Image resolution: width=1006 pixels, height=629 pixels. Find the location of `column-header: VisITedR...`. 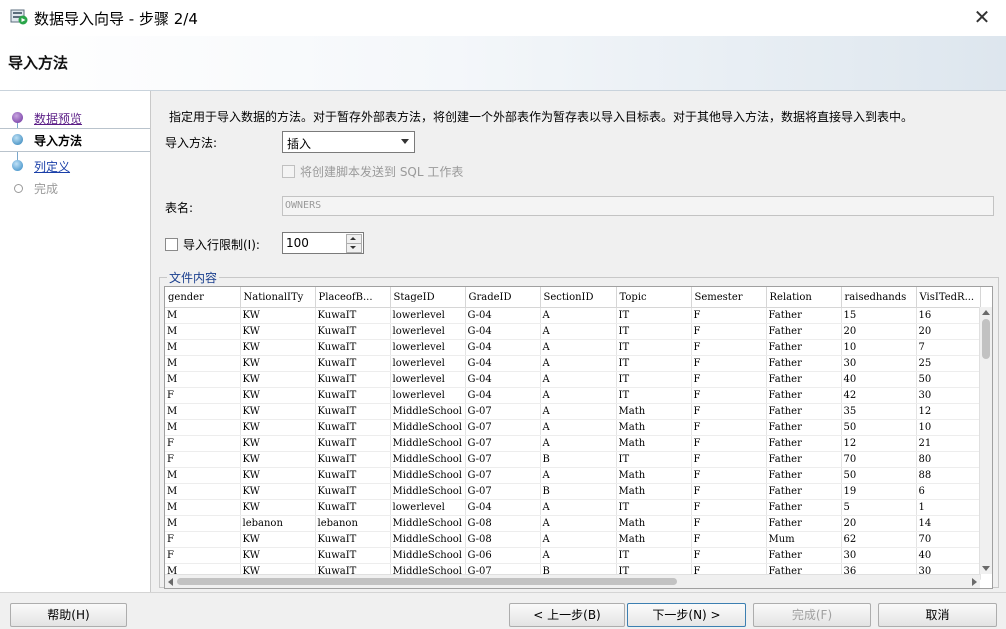

column-header: VisITedR... is located at coordinates (948, 297).